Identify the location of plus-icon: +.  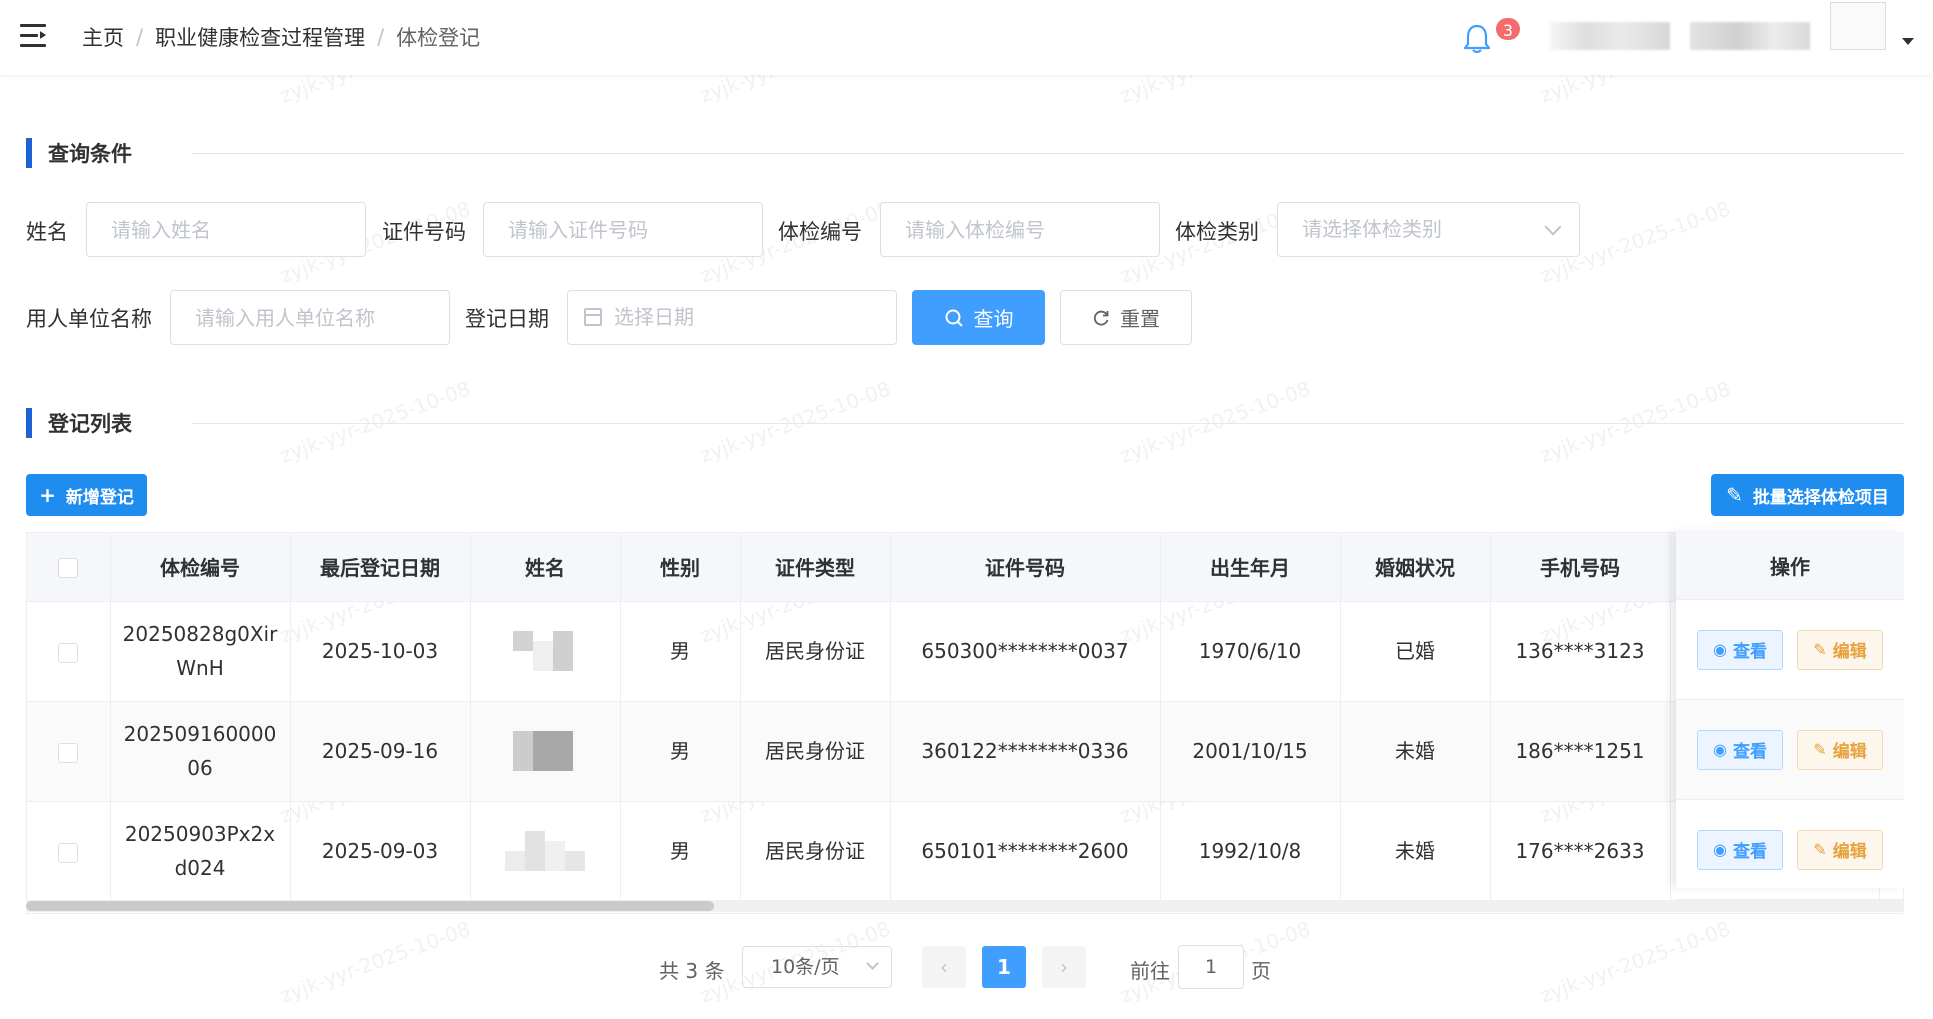
(47, 495).